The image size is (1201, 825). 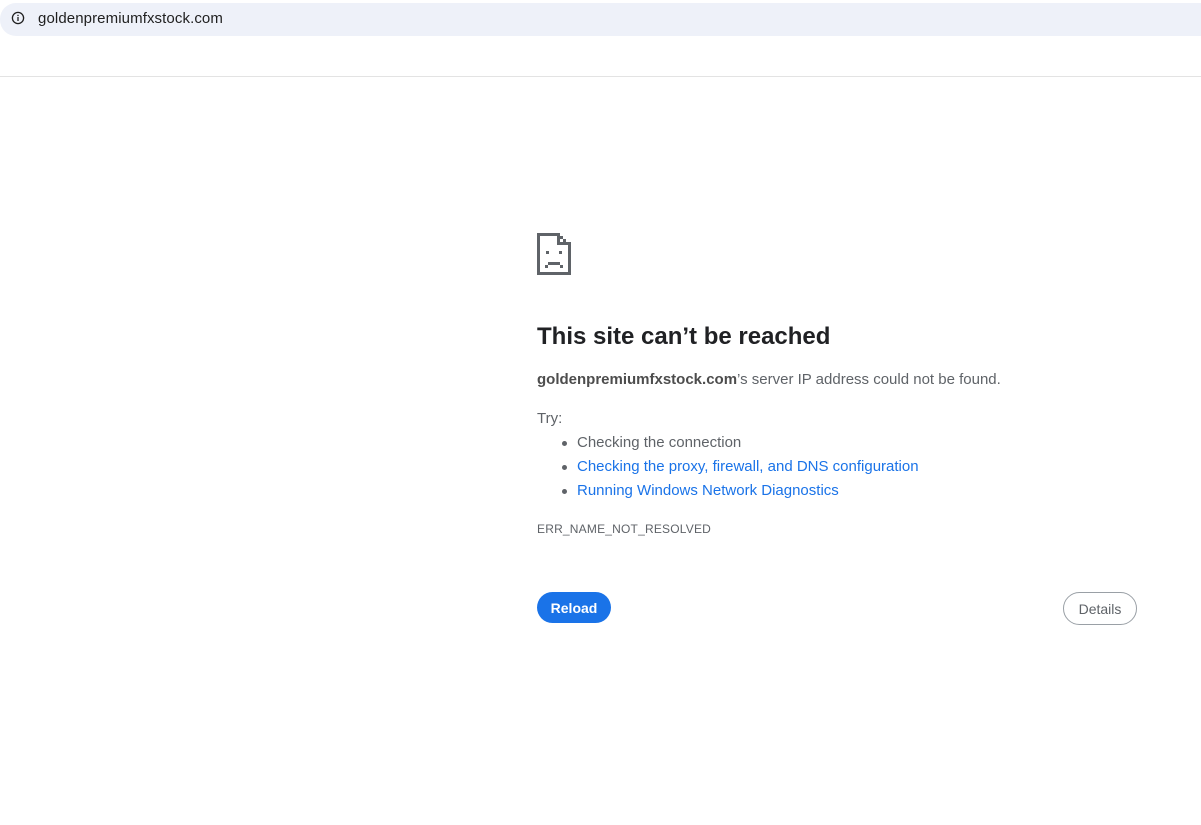 What do you see at coordinates (637, 379) in the screenshot?
I see `error-domain: goldenpremiumfxstock.com` at bounding box center [637, 379].